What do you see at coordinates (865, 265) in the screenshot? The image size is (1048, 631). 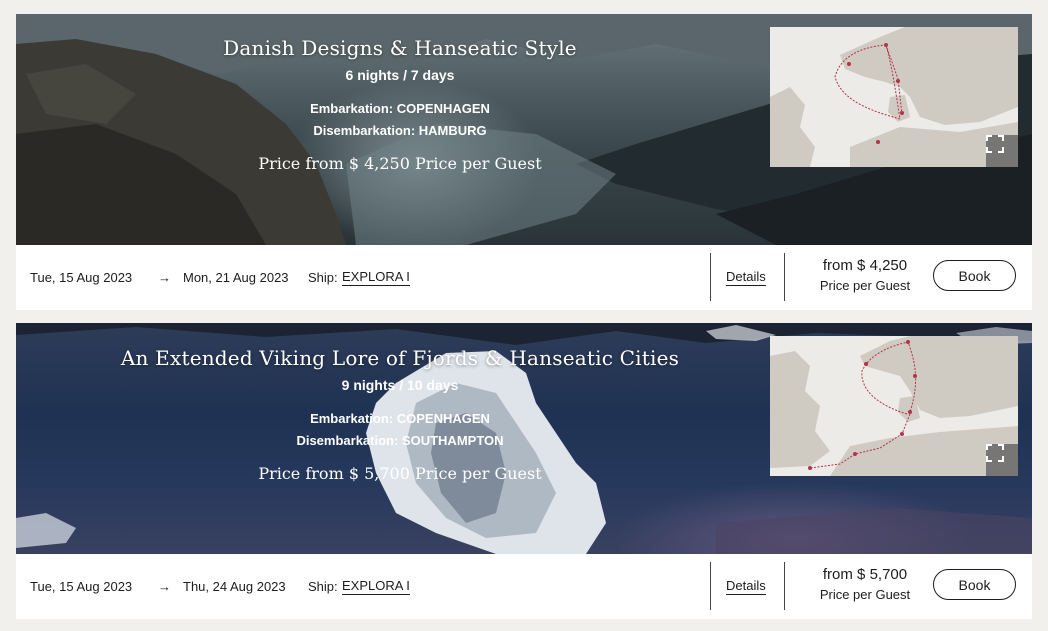 I see `price-from: from $ 4,250` at bounding box center [865, 265].